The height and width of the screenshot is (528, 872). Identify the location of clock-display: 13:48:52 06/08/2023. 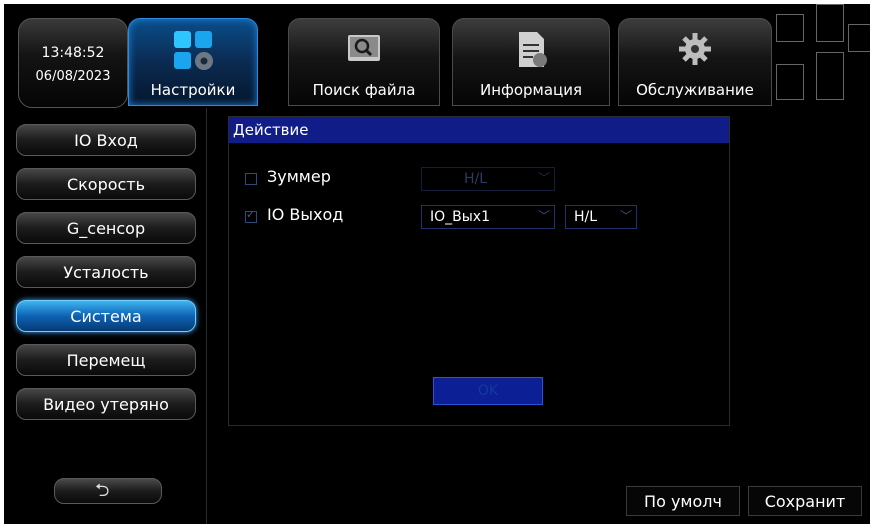
(73, 63).